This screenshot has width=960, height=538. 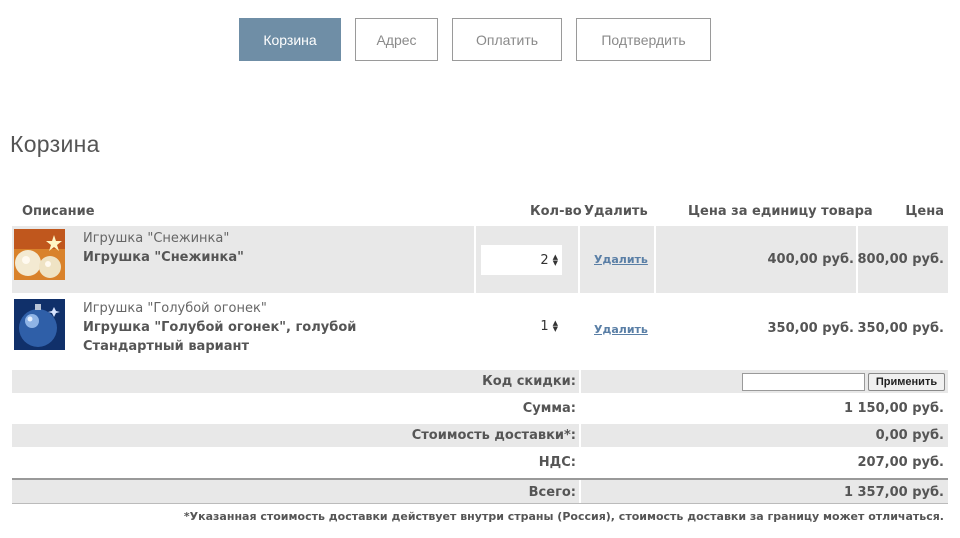 I want to click on step-cart: Корзина, so click(x=290, y=39).